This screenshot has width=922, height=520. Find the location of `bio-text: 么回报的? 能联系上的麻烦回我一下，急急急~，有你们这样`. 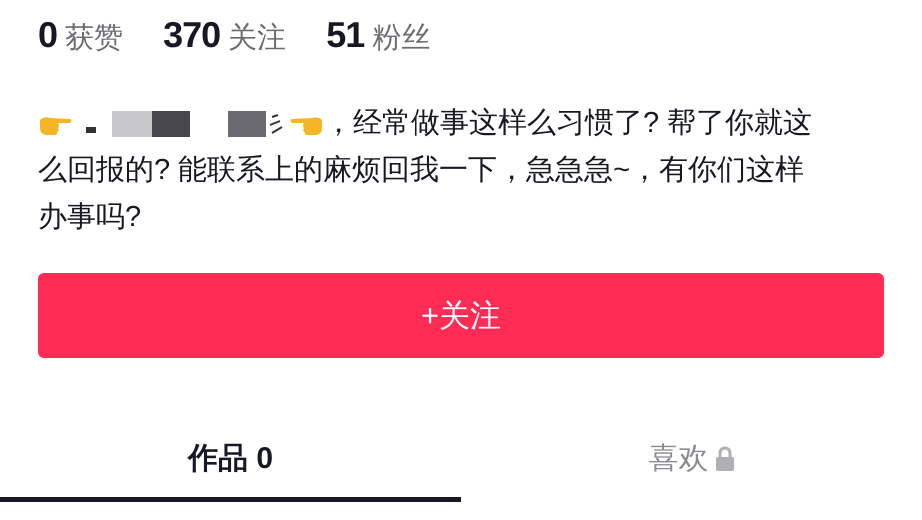

bio-text: 么回报的? 能联系上的麻烦回我一下，急急急~，有你们这样 is located at coordinates (421, 170).